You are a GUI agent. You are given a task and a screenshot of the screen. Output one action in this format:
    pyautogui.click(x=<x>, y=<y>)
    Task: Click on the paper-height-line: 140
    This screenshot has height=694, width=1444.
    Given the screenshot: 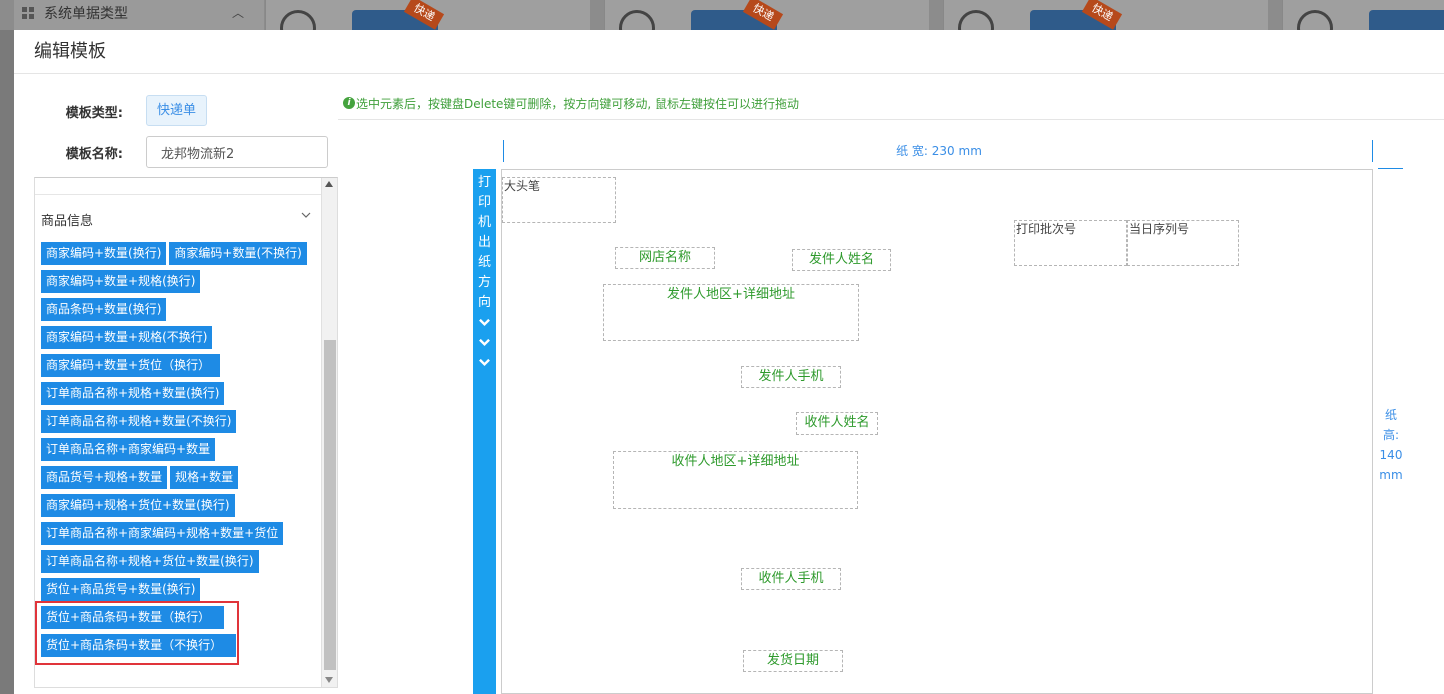 What is the action you would take?
    pyautogui.click(x=1391, y=455)
    